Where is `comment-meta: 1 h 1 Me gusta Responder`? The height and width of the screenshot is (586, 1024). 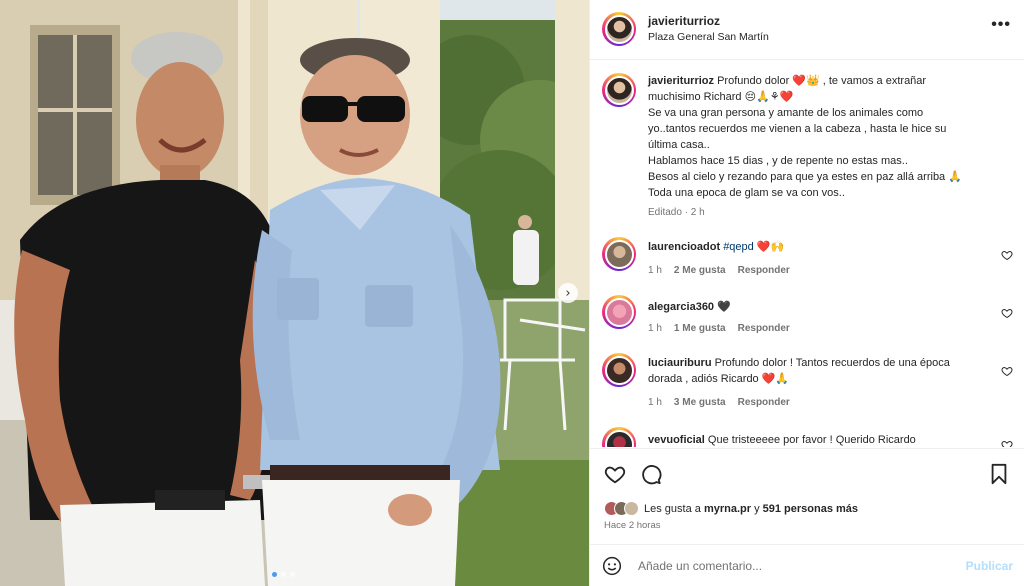 comment-meta: 1 h 1 Me gusta Responder is located at coordinates (719, 328).